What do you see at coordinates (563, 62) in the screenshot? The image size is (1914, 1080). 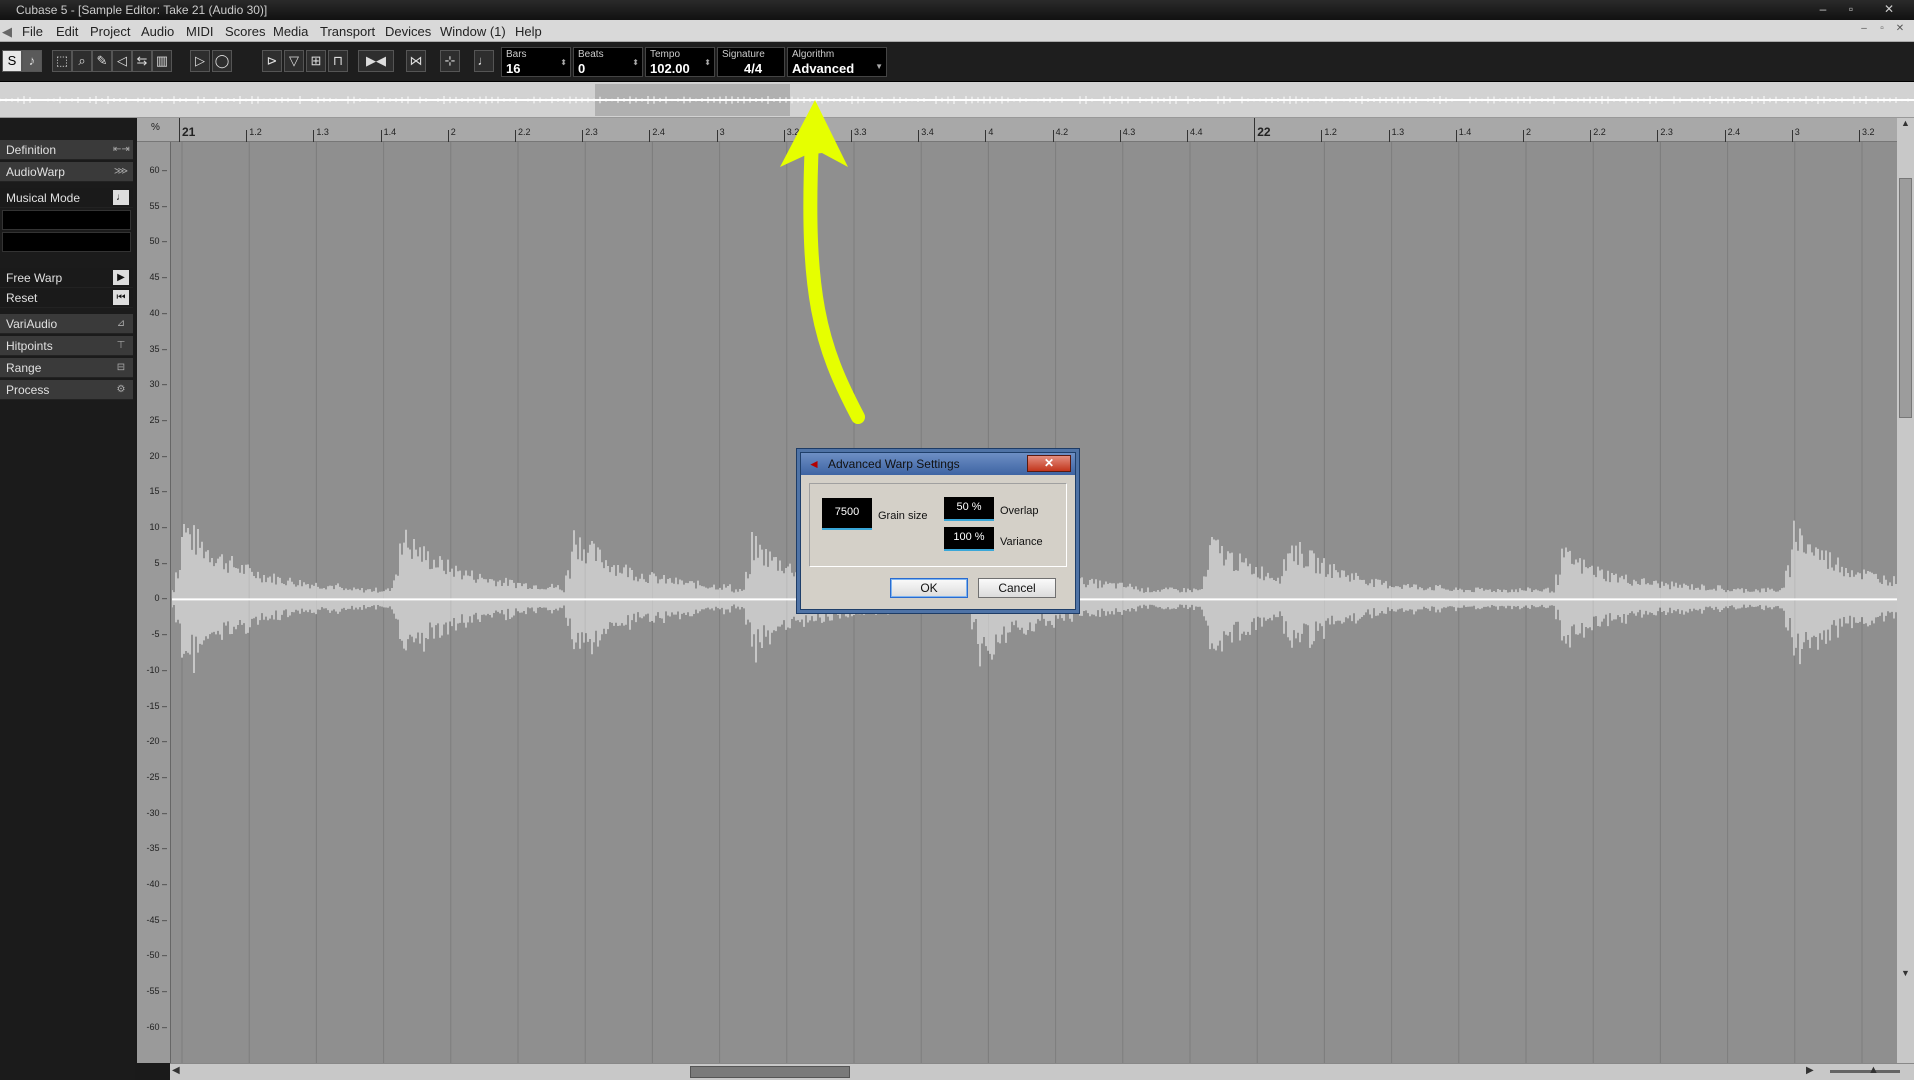 I see `bars-spinner-icon: ⬍` at bounding box center [563, 62].